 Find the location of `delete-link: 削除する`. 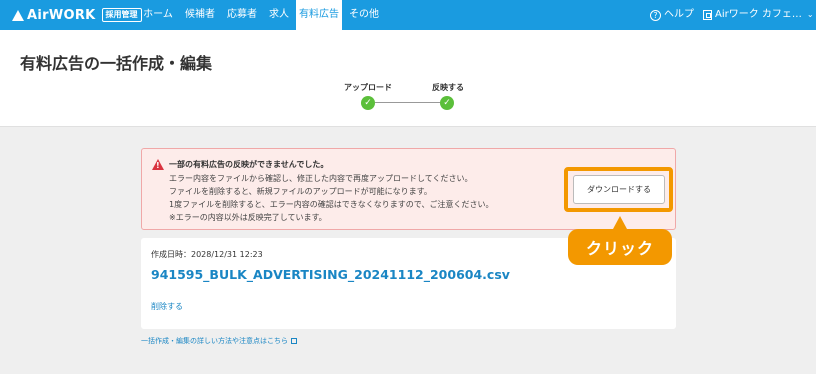

delete-link: 削除する is located at coordinates (167, 306).